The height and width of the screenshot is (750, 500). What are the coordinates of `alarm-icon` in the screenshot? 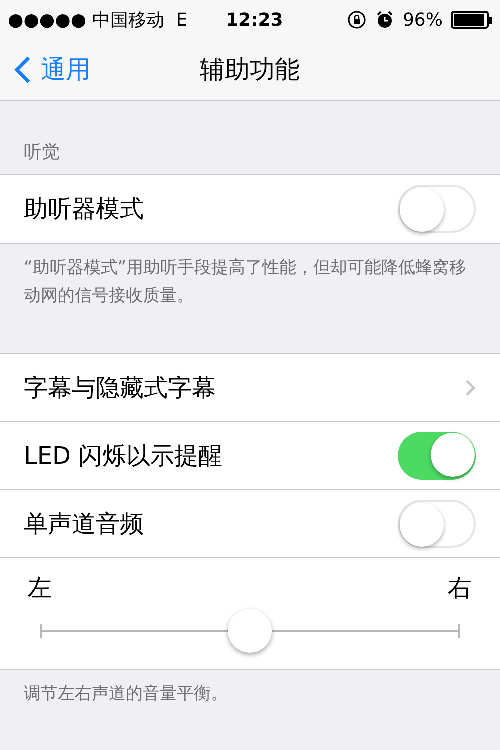 It's located at (384, 20).